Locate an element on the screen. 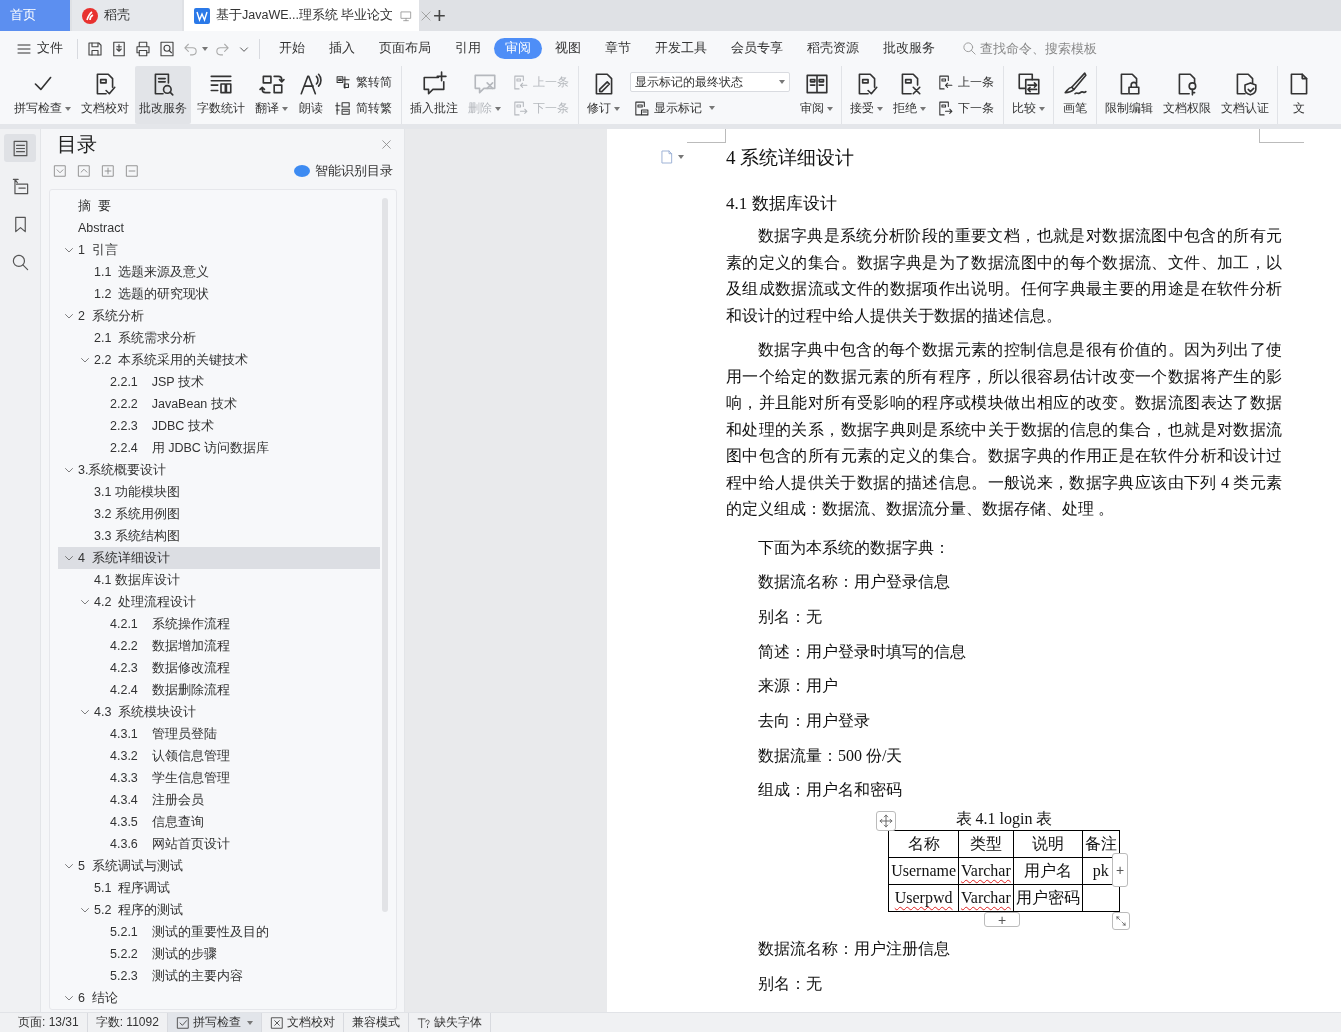  toc-item: 5.2.2 测试的步骤 is located at coordinates (219, 954).